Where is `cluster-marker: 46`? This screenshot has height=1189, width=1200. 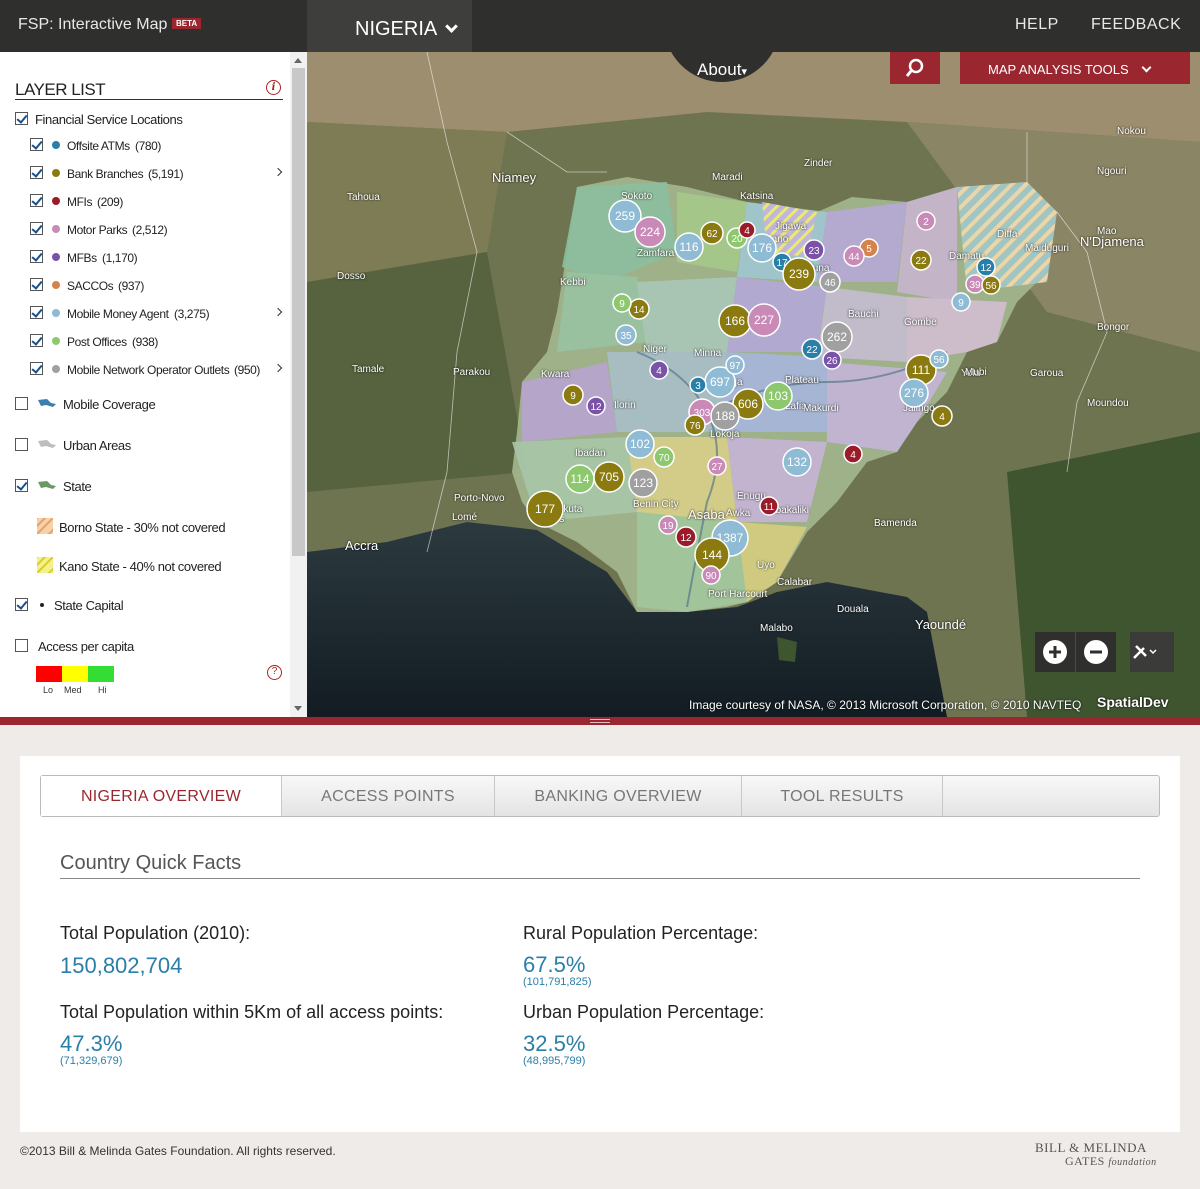 cluster-marker: 46 is located at coordinates (830, 282).